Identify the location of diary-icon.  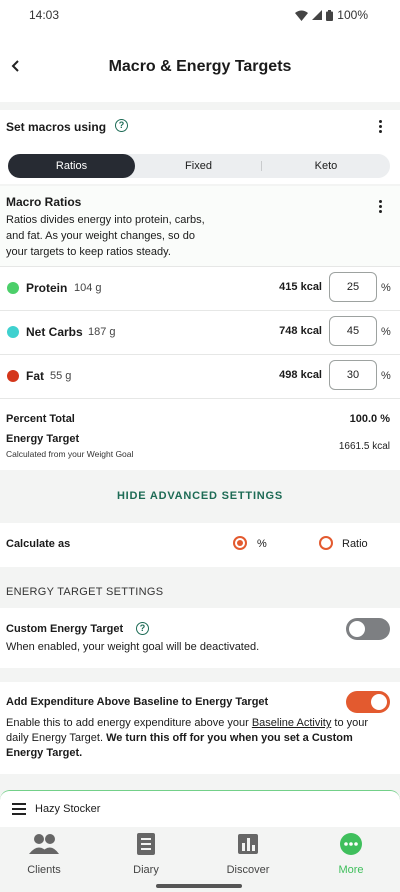
(146, 844).